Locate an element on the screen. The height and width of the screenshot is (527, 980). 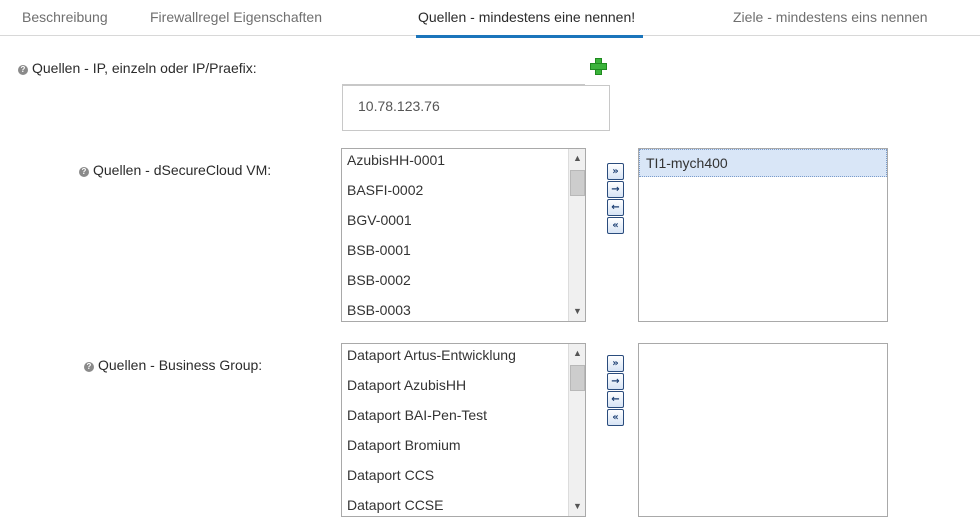
bg-field-label: ? Quellen - Business Group: is located at coordinates (173, 365).